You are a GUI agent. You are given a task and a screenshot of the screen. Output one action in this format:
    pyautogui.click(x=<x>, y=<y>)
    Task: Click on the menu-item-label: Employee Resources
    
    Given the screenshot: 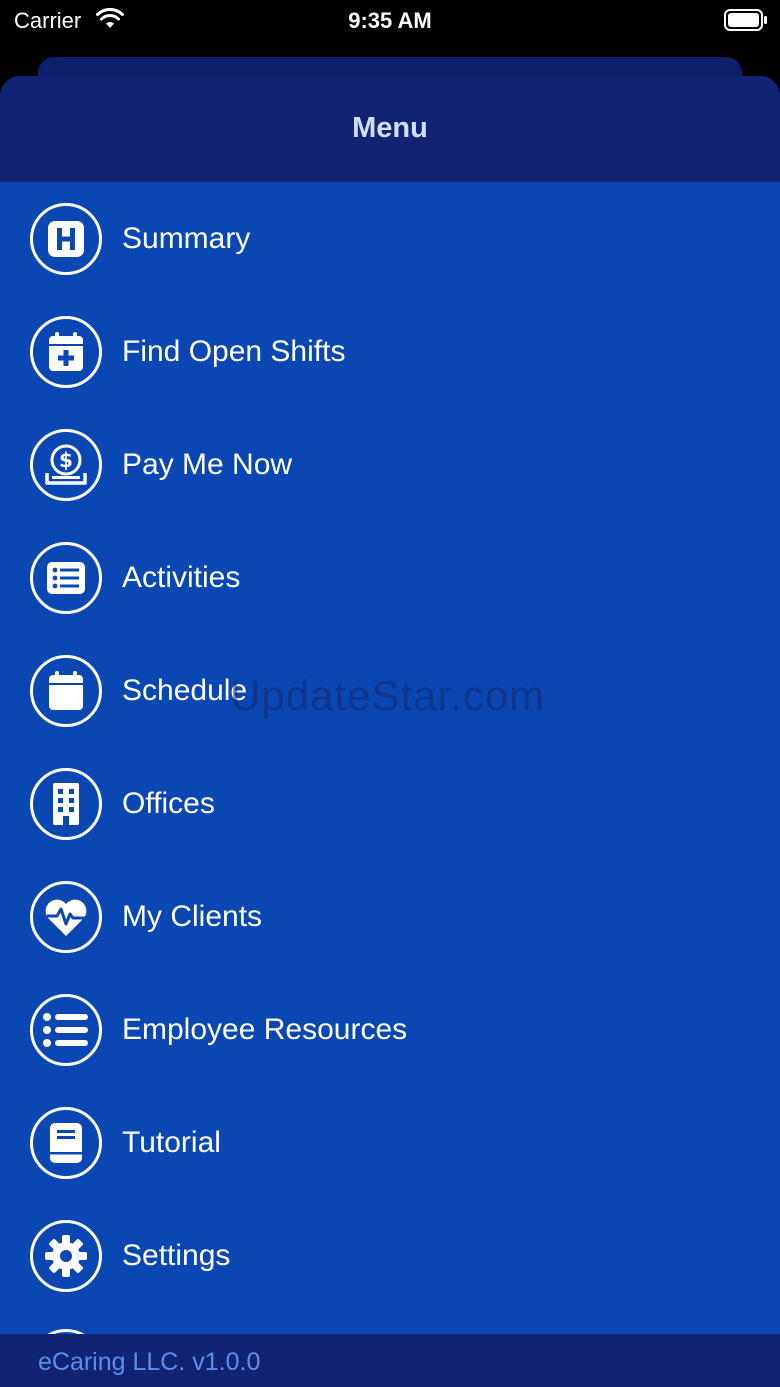 What is the action you would take?
    pyautogui.click(x=265, y=1029)
    